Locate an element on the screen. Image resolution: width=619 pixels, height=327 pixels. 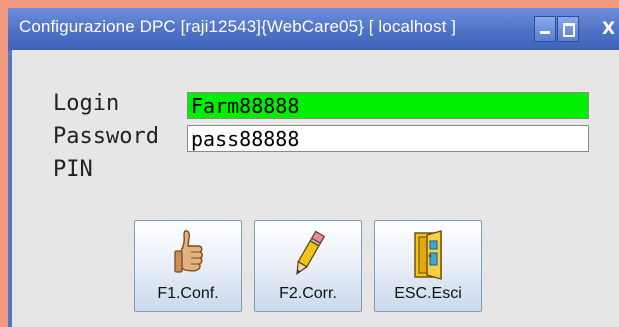
maximize-button is located at coordinates (568, 29).